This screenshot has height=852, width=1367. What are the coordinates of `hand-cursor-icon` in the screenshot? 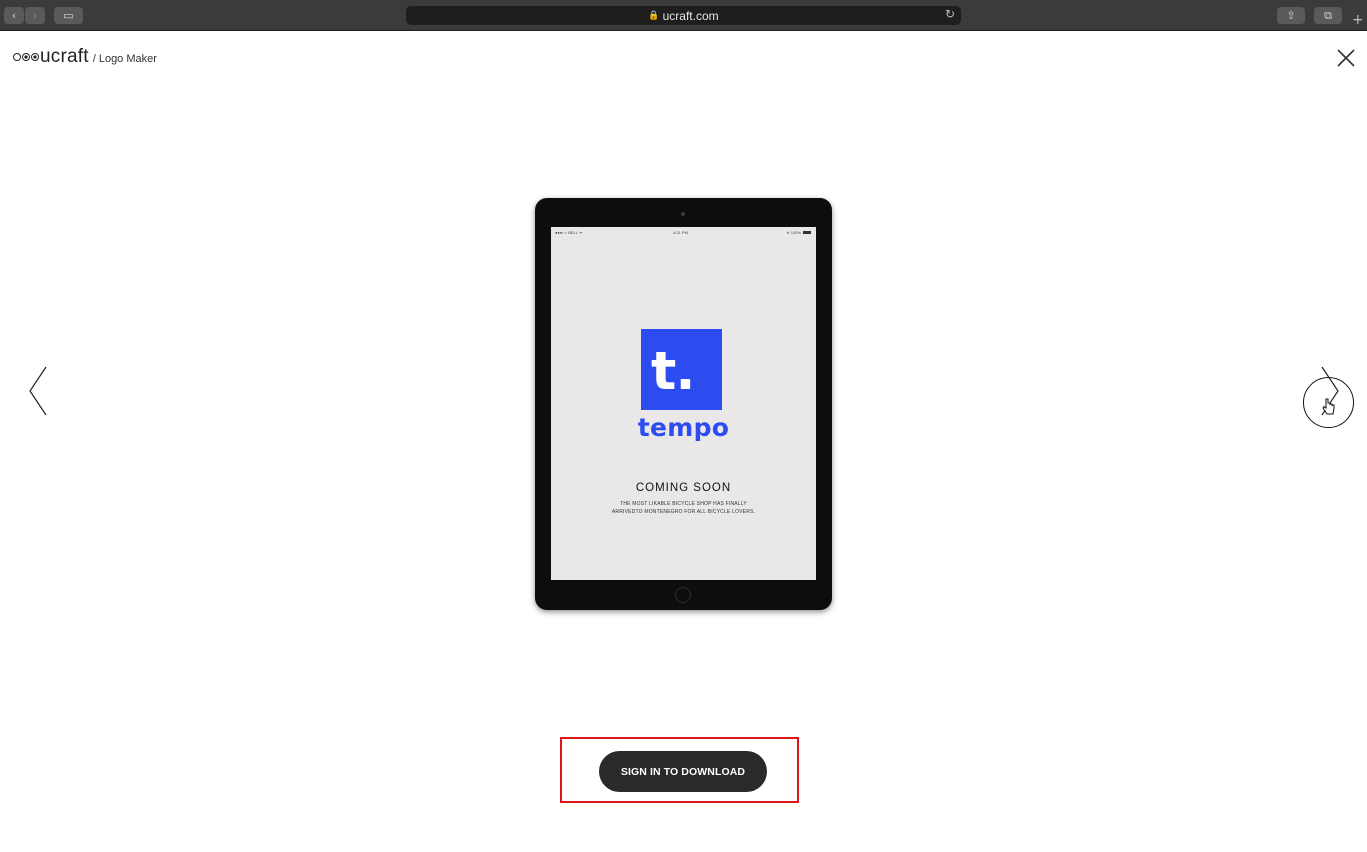 It's located at (1328, 406).